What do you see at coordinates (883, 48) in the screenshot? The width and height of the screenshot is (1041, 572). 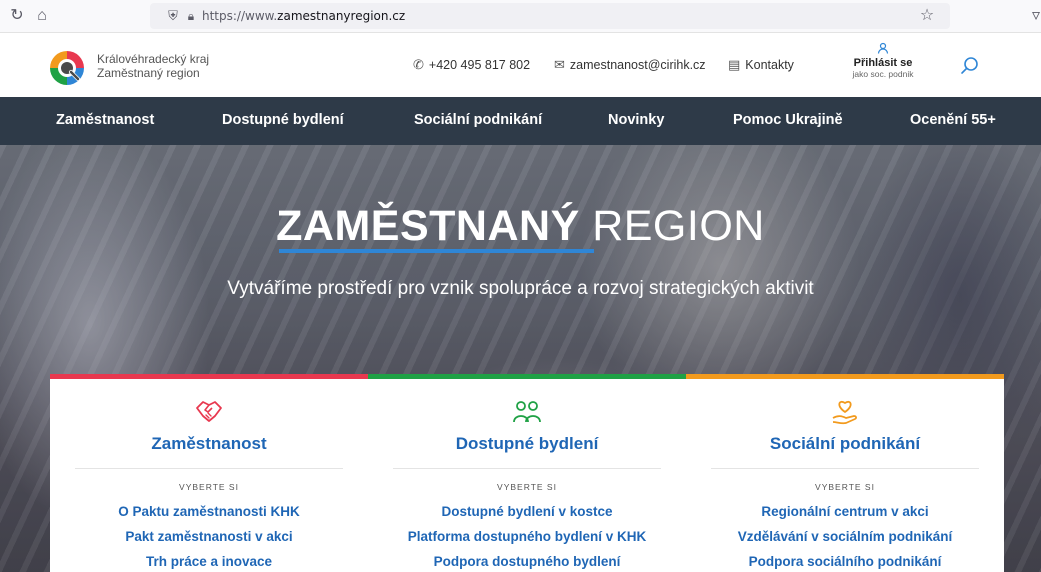 I see `user-icon` at bounding box center [883, 48].